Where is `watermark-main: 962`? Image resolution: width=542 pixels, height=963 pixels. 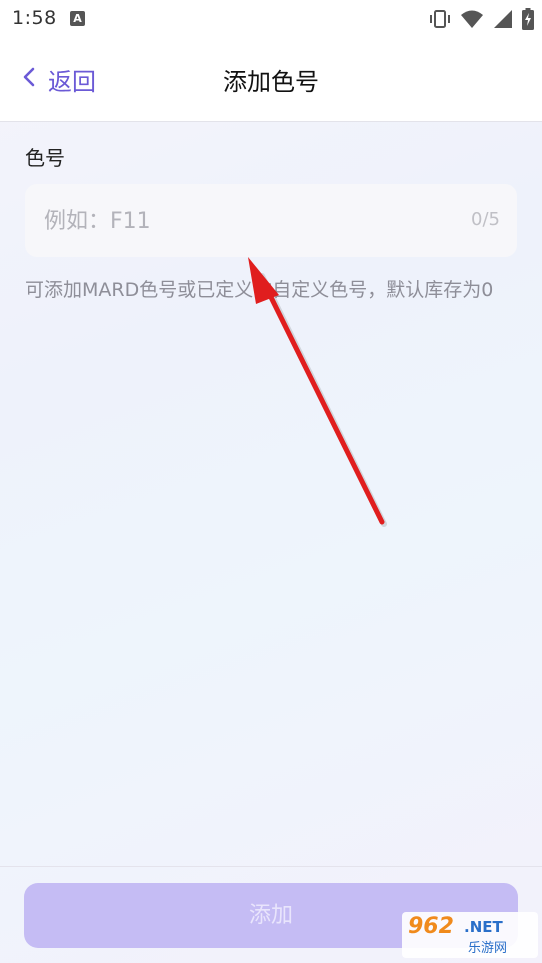 watermark-main: 962 is located at coordinates (431, 926).